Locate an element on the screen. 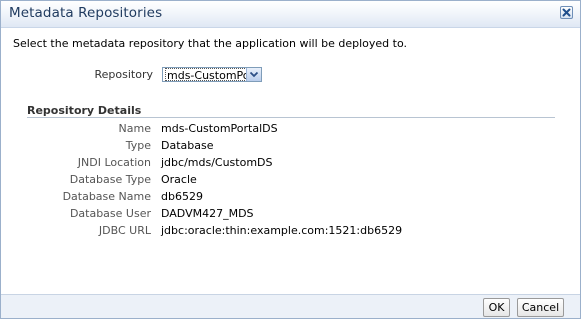  repository-select-value: mds-CustomPor is located at coordinates (206, 74).